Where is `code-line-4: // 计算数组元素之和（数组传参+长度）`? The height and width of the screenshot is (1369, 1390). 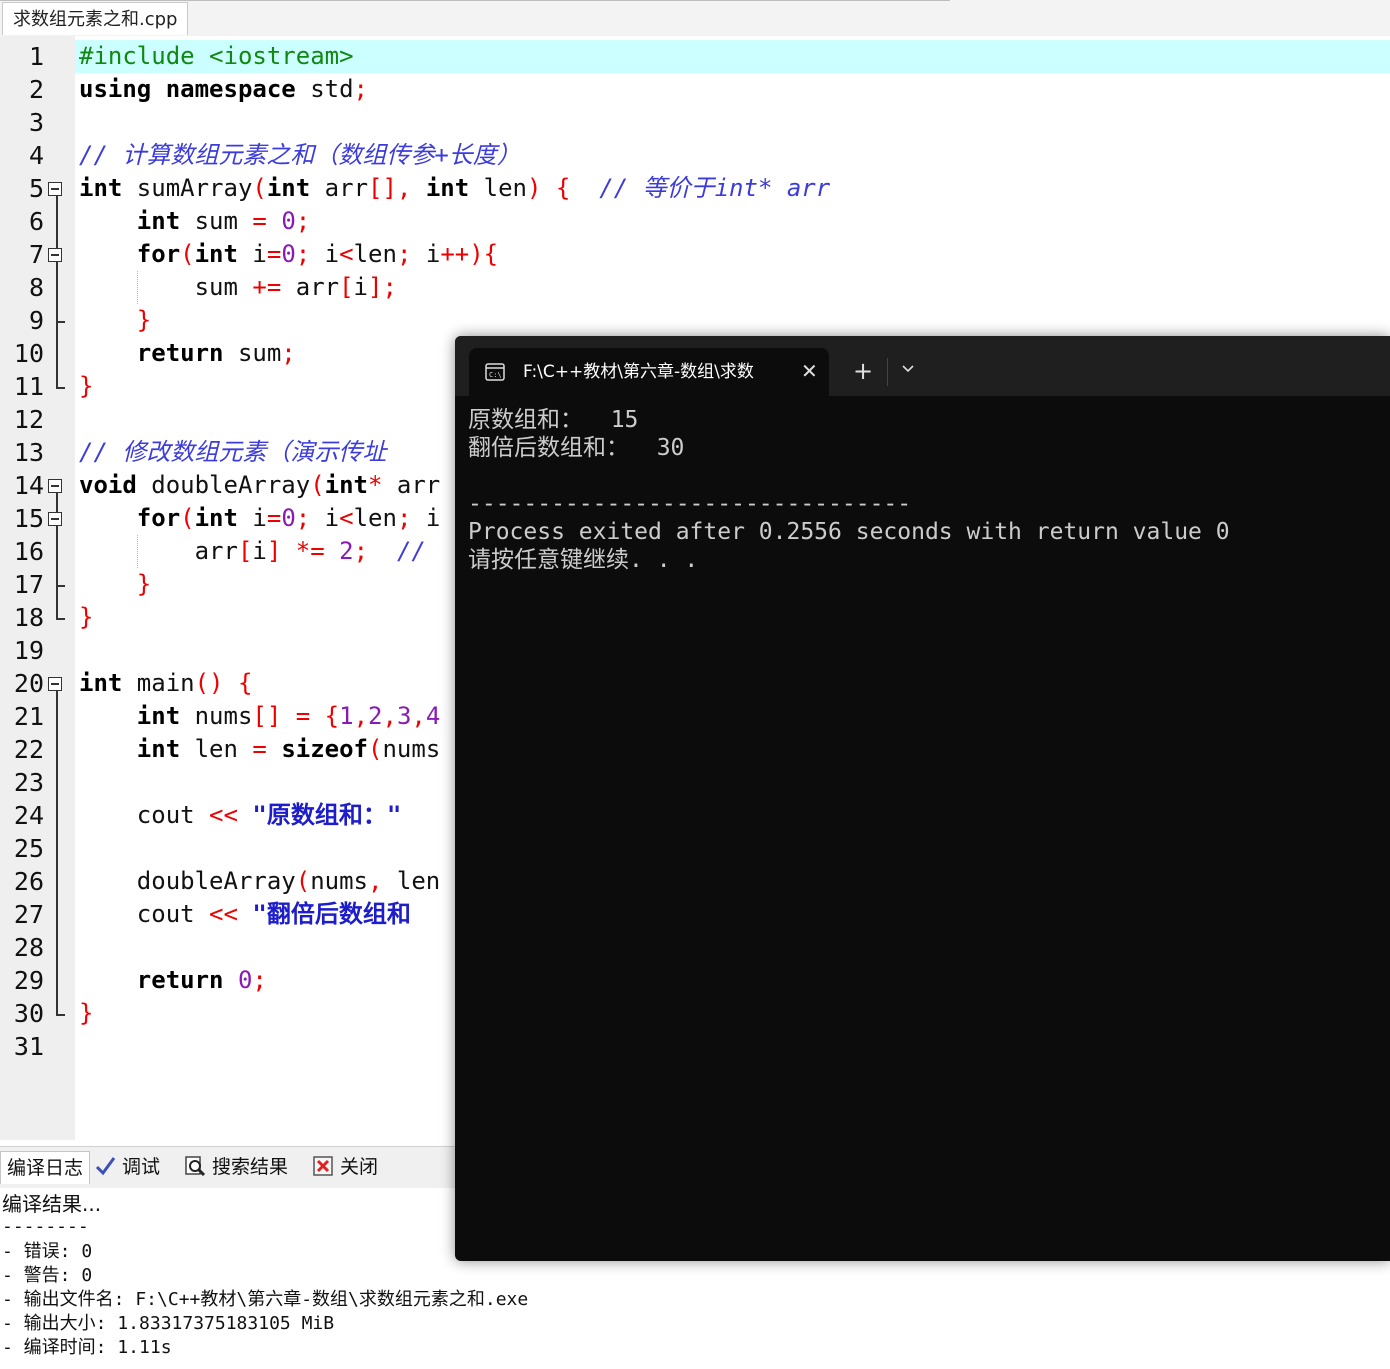
code-line-4: // 计算数组元素之和（数组传参+长度） is located at coordinates (300, 155).